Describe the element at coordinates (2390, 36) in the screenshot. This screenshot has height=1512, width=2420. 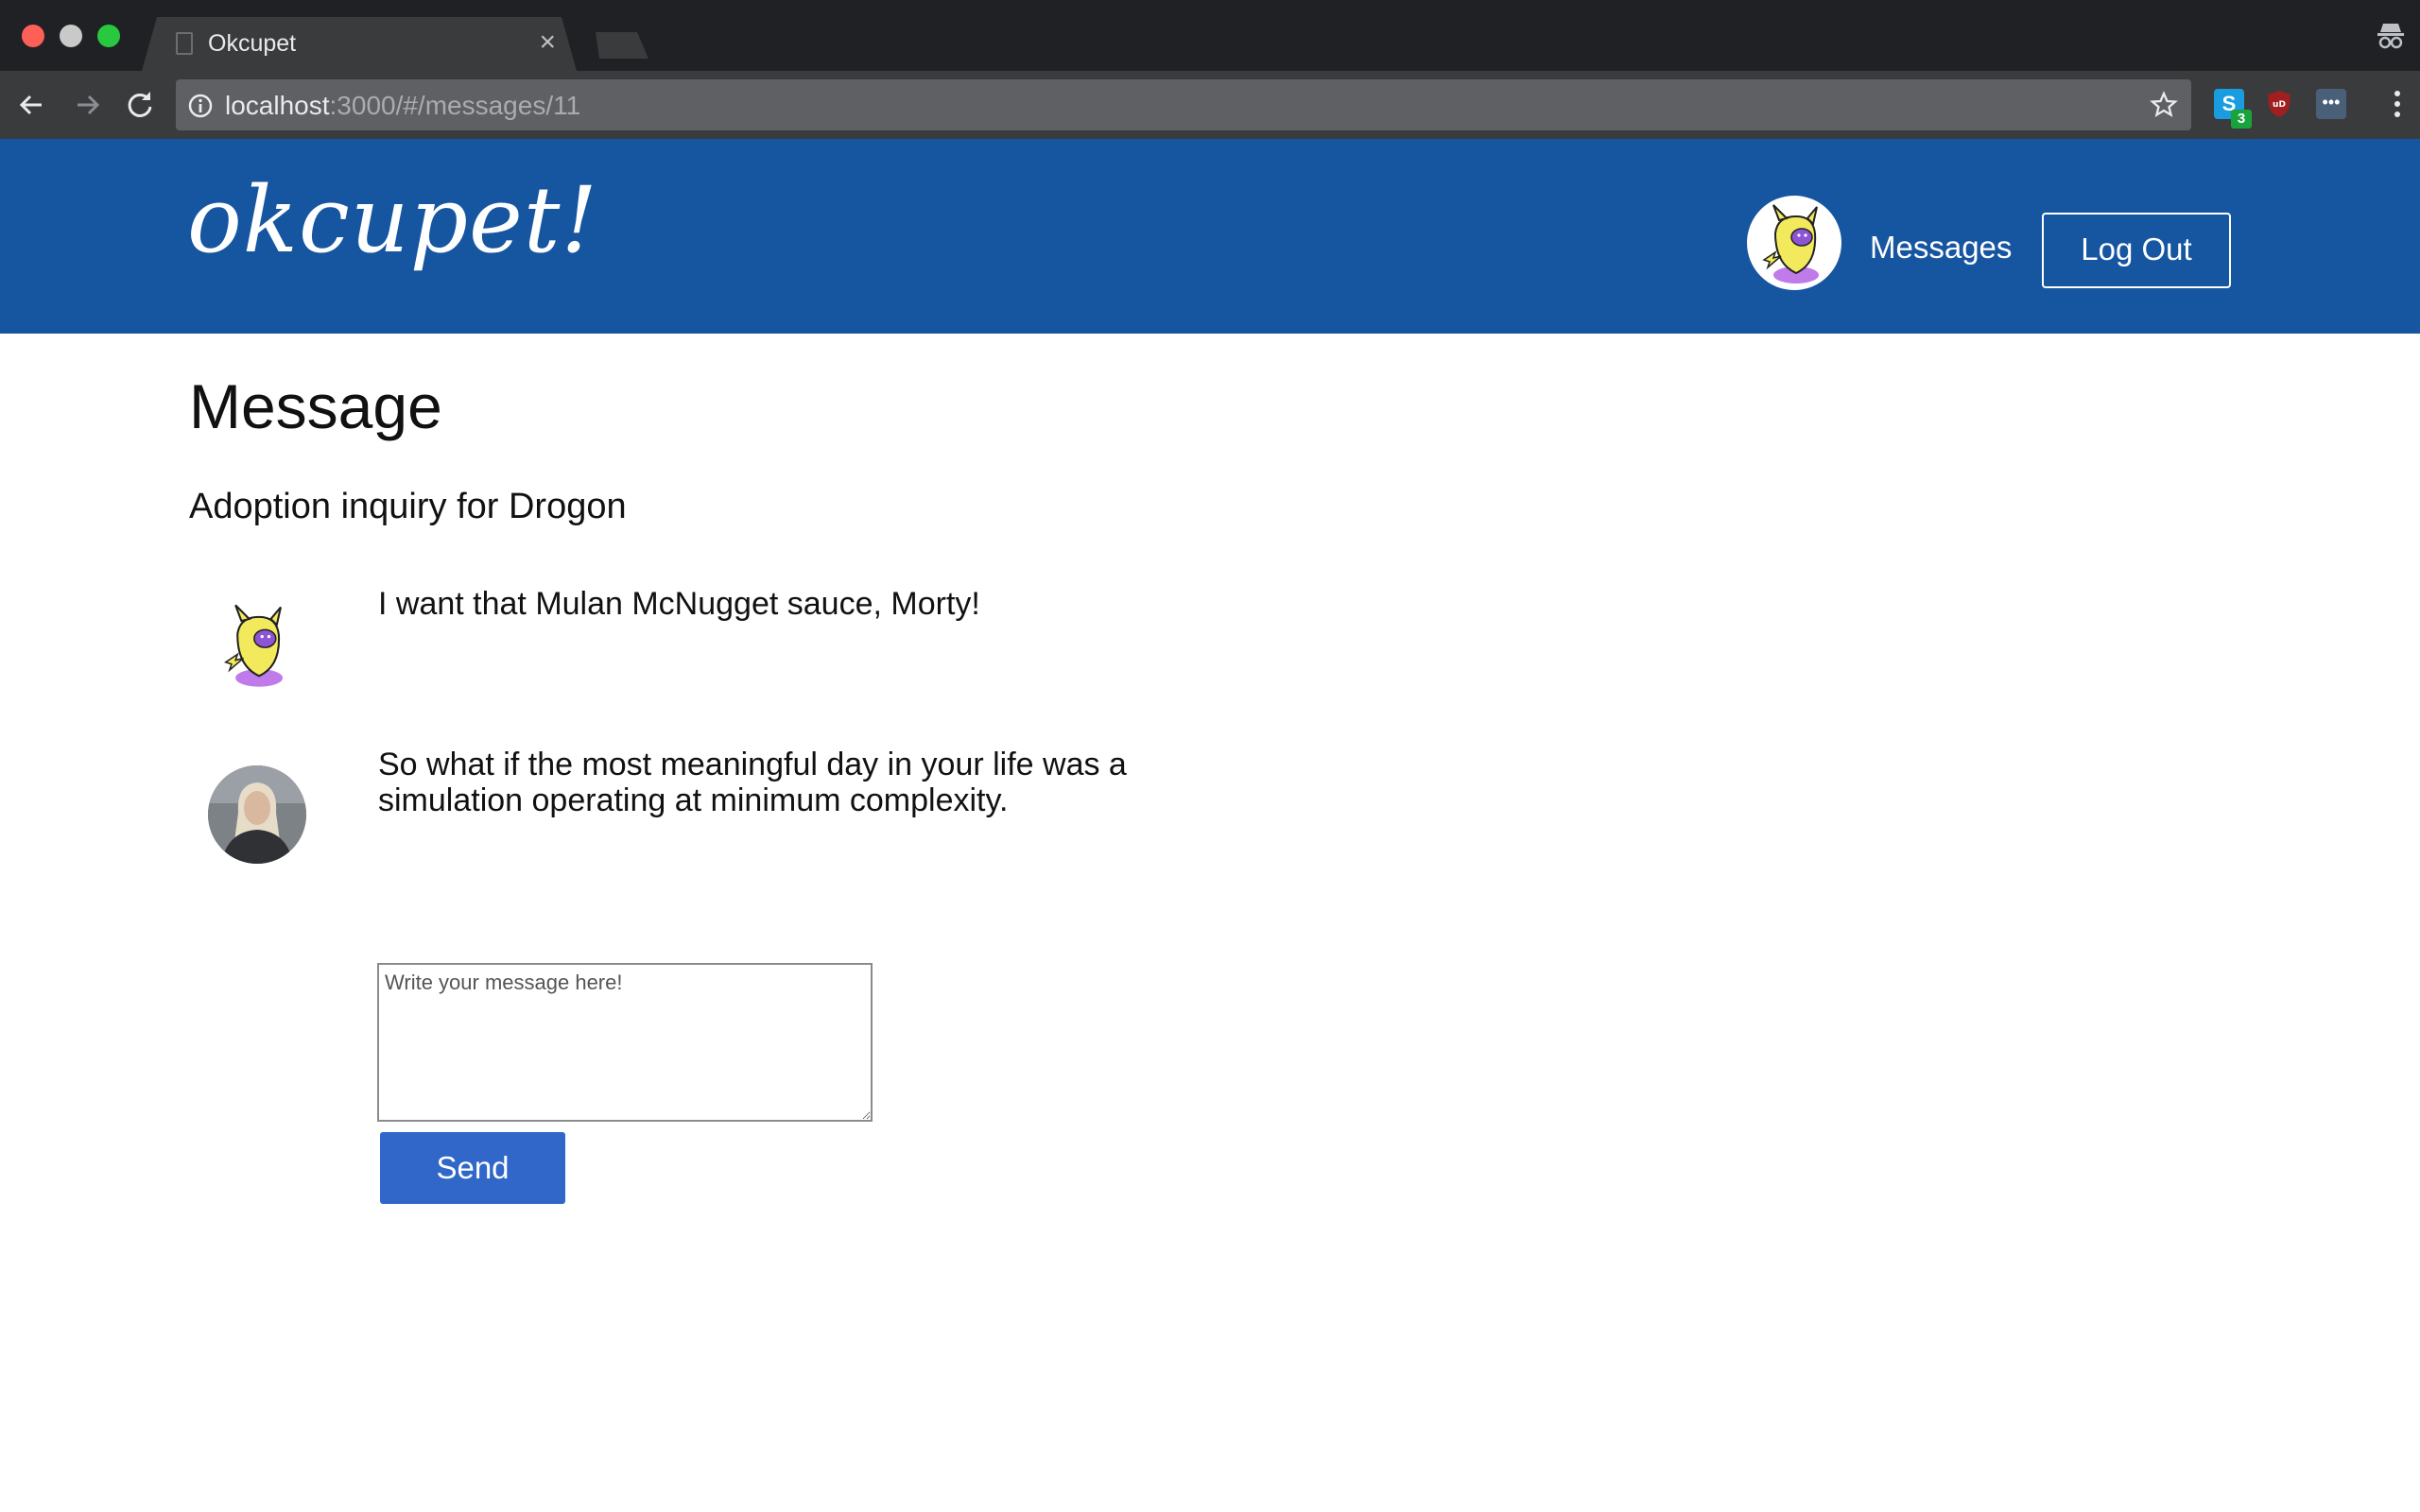
I see `incognito-icon` at that location.